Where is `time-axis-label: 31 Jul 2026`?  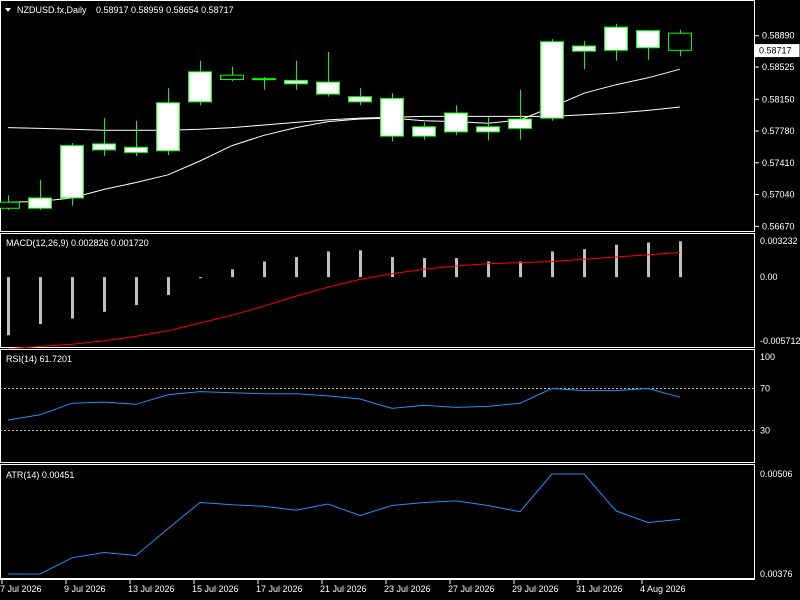 time-axis-label: 31 Jul 2026 is located at coordinates (599, 589).